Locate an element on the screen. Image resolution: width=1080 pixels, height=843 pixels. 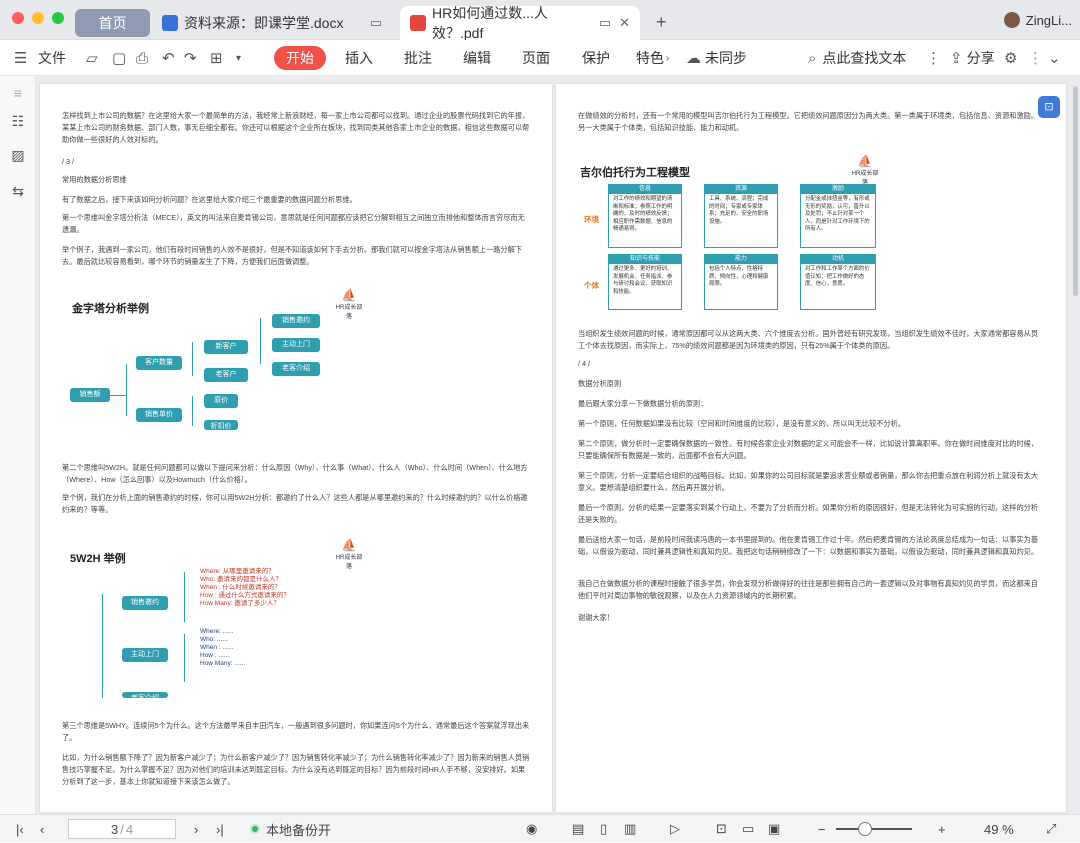
edit-tab: 编辑 is located at coordinates (477, 58).